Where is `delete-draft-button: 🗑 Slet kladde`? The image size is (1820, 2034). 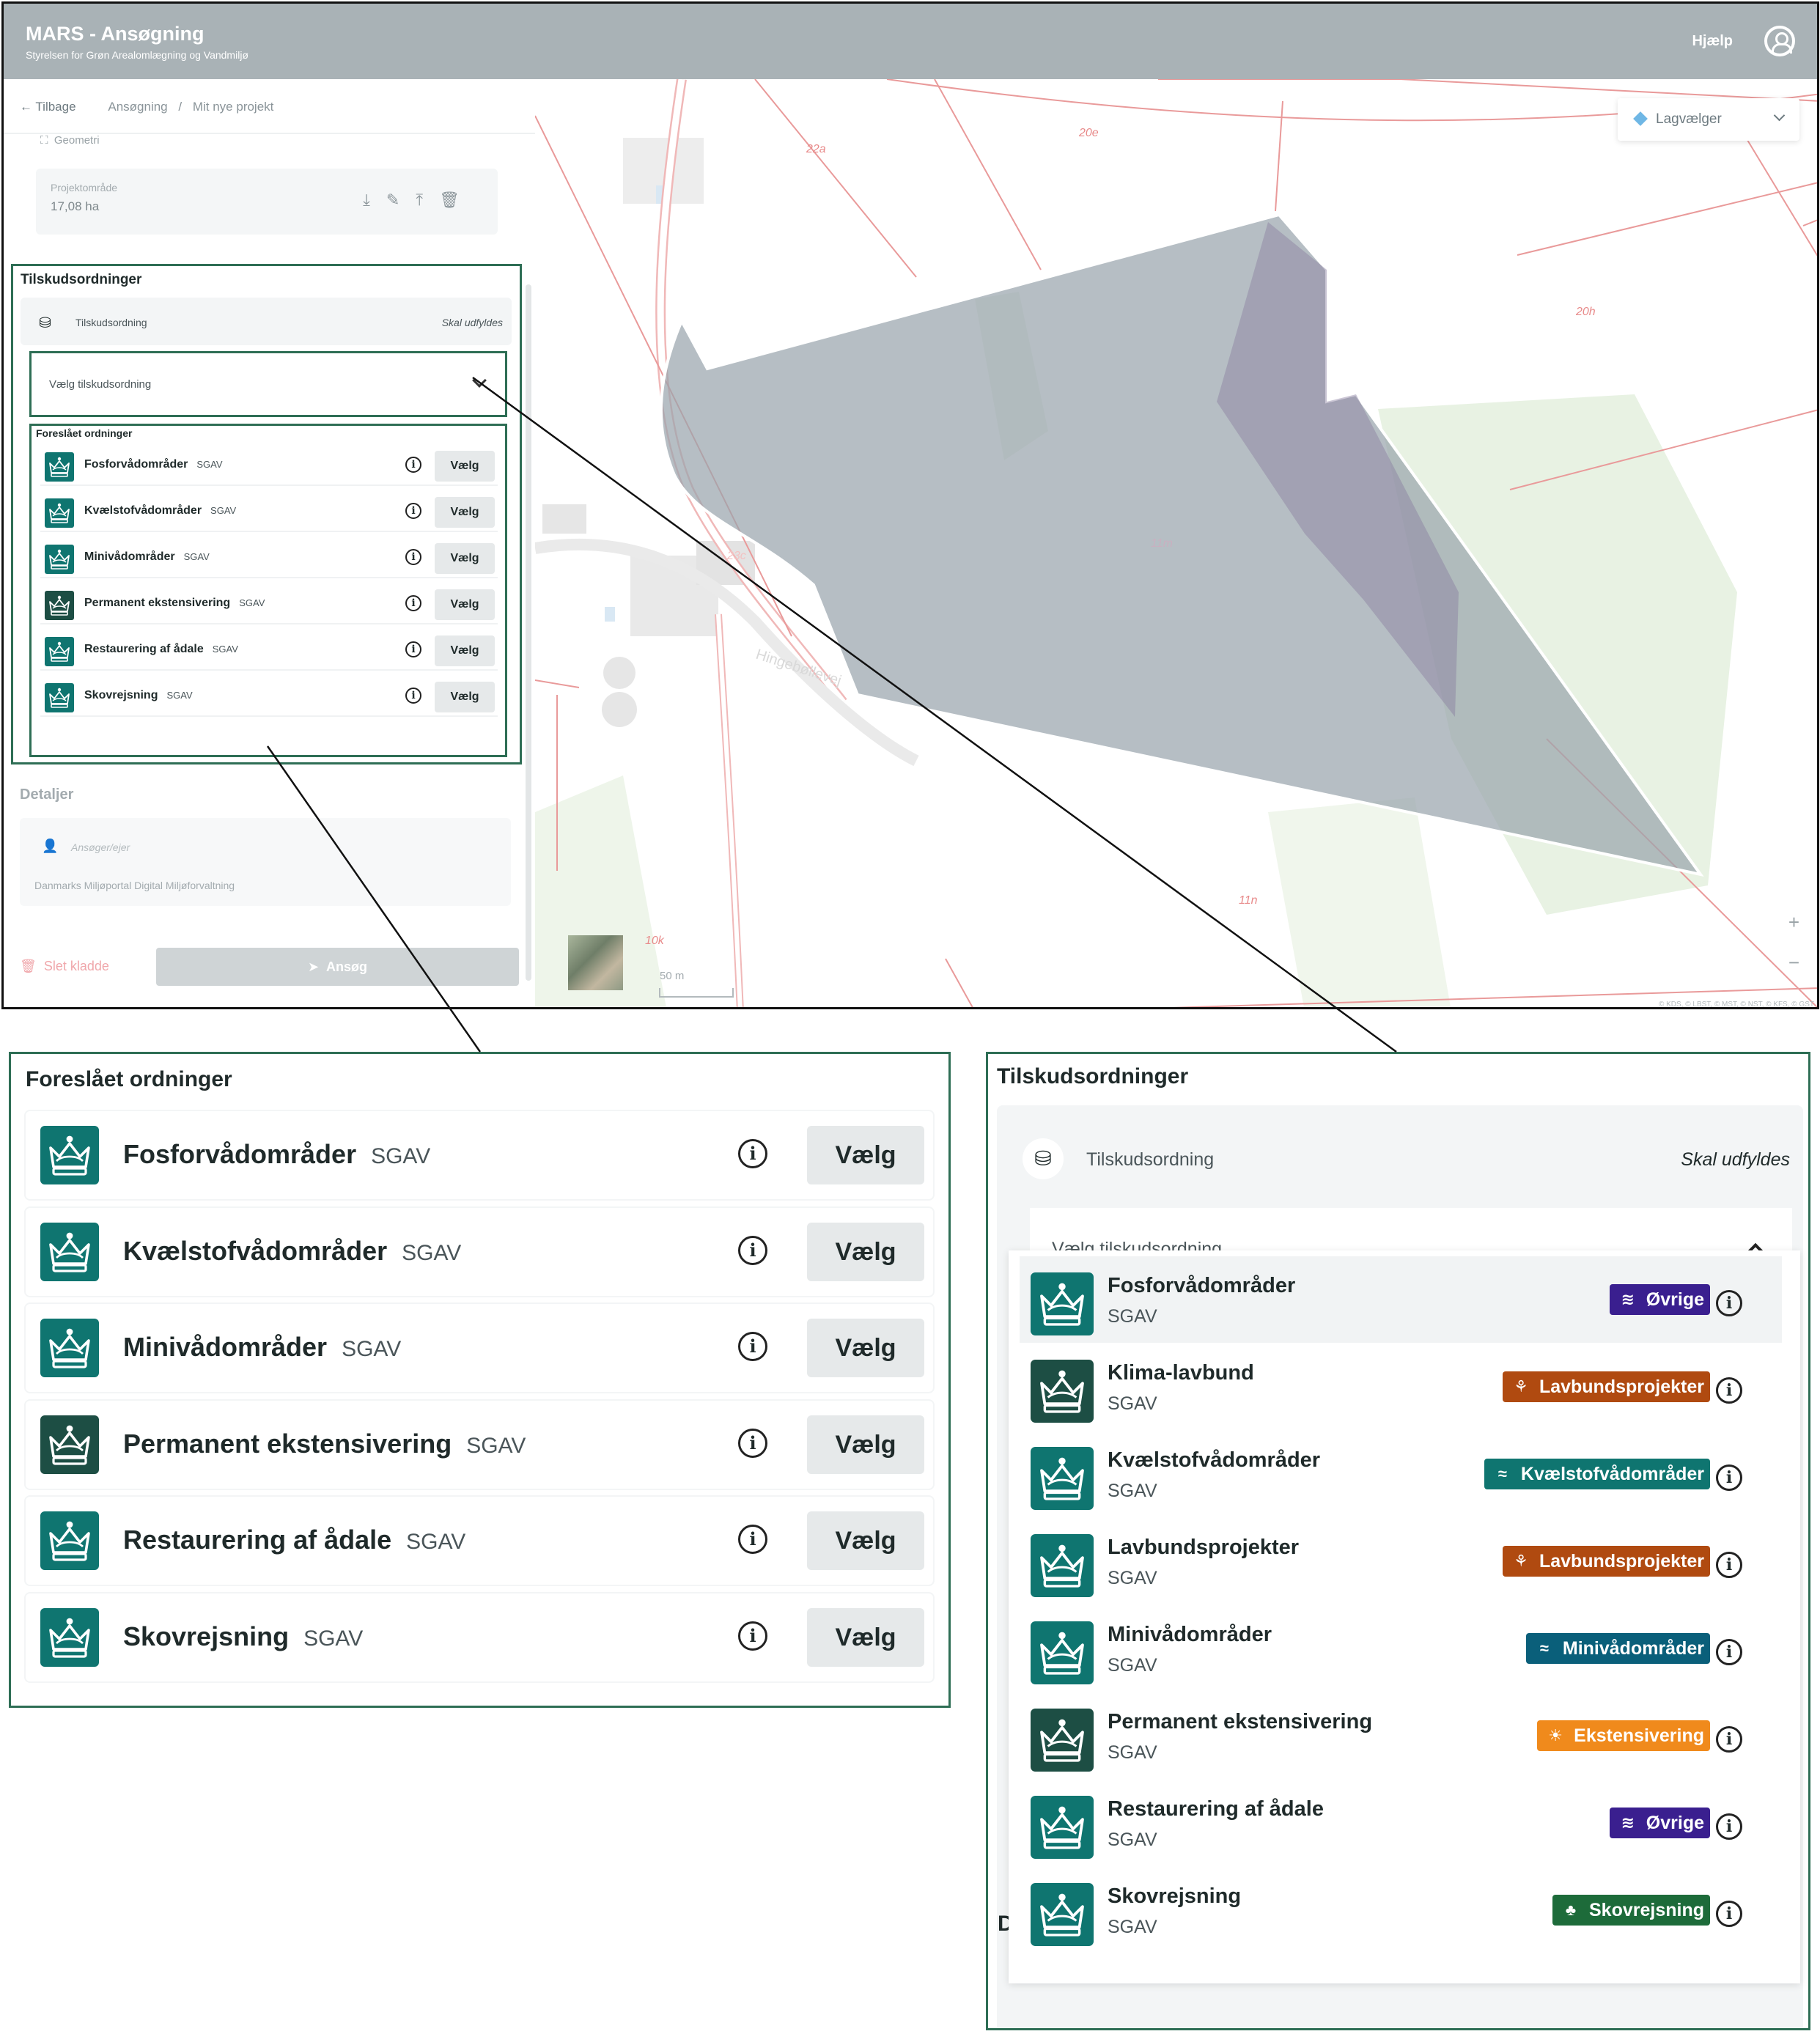 delete-draft-button: 🗑 Slet kladde is located at coordinates (64, 966).